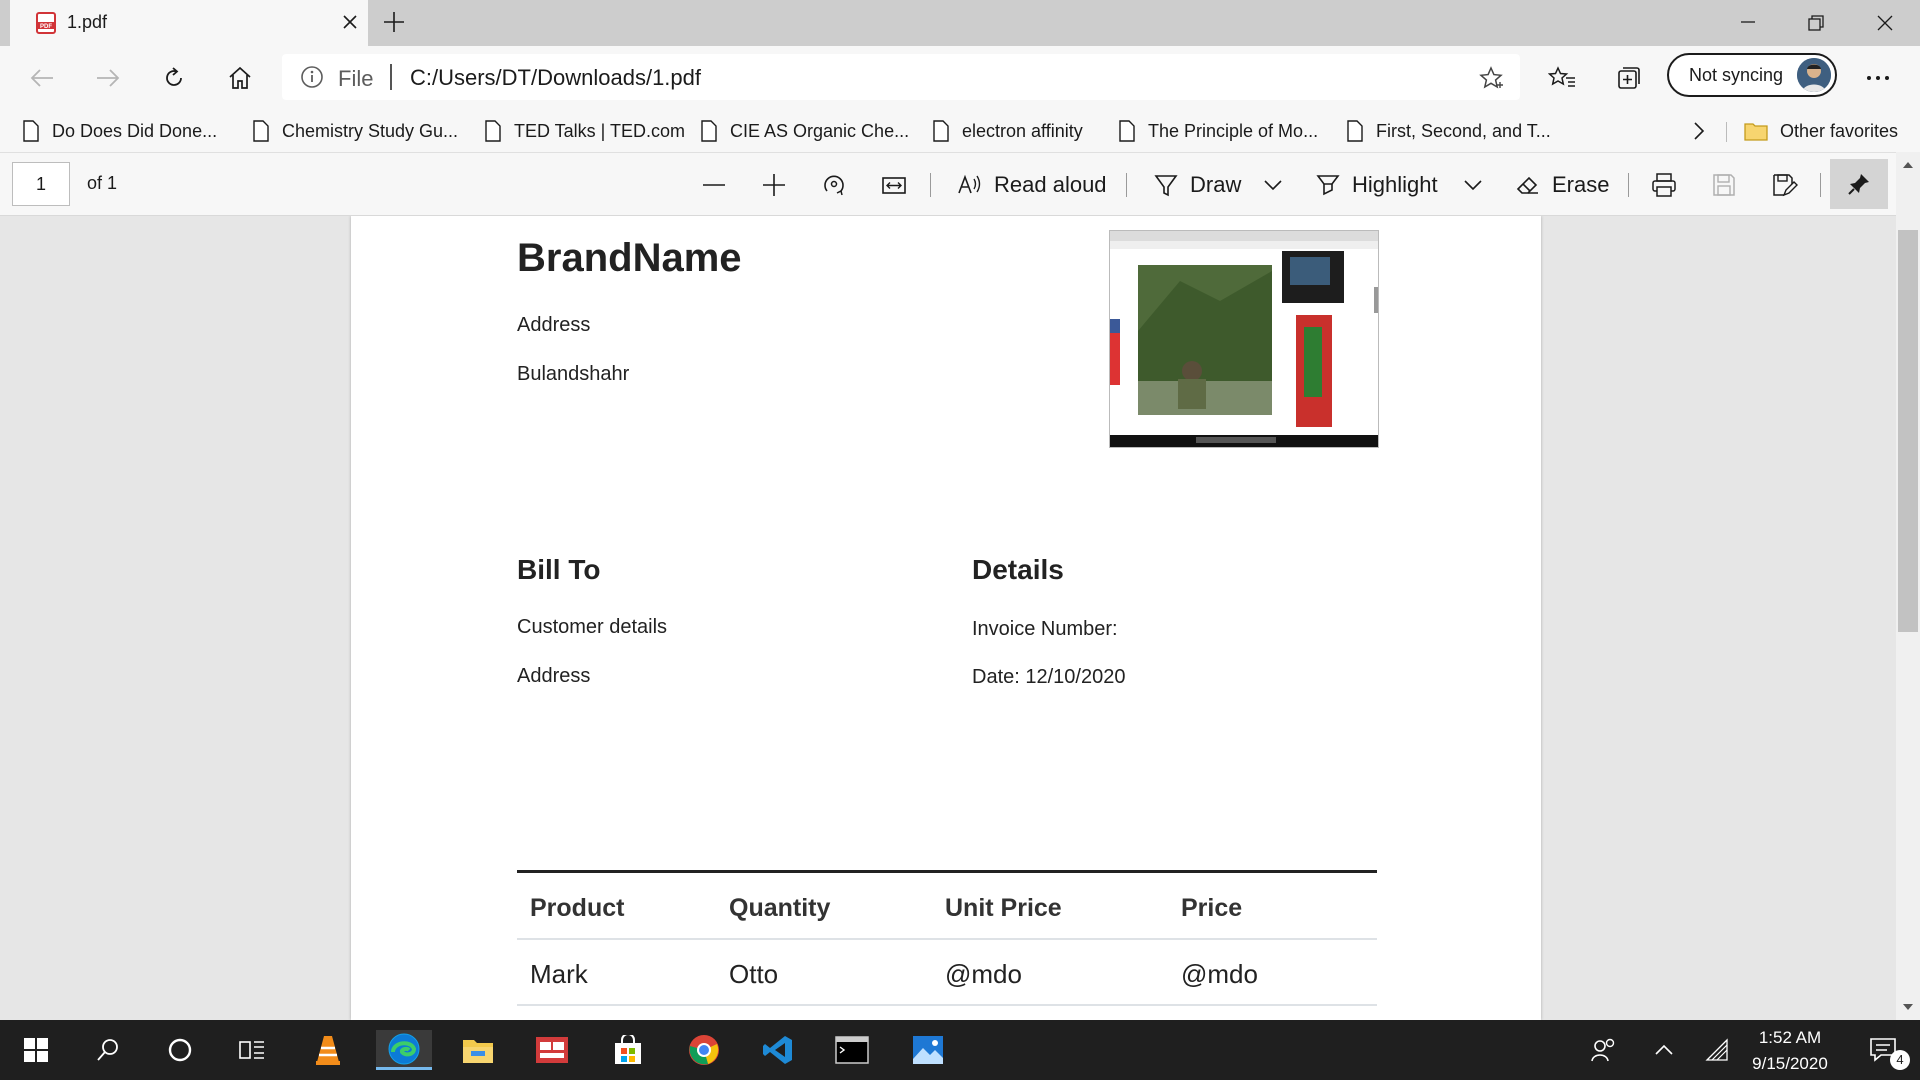 This screenshot has height=1080, width=1920. I want to click on read-aloud-label: Read aloud, so click(1050, 184).